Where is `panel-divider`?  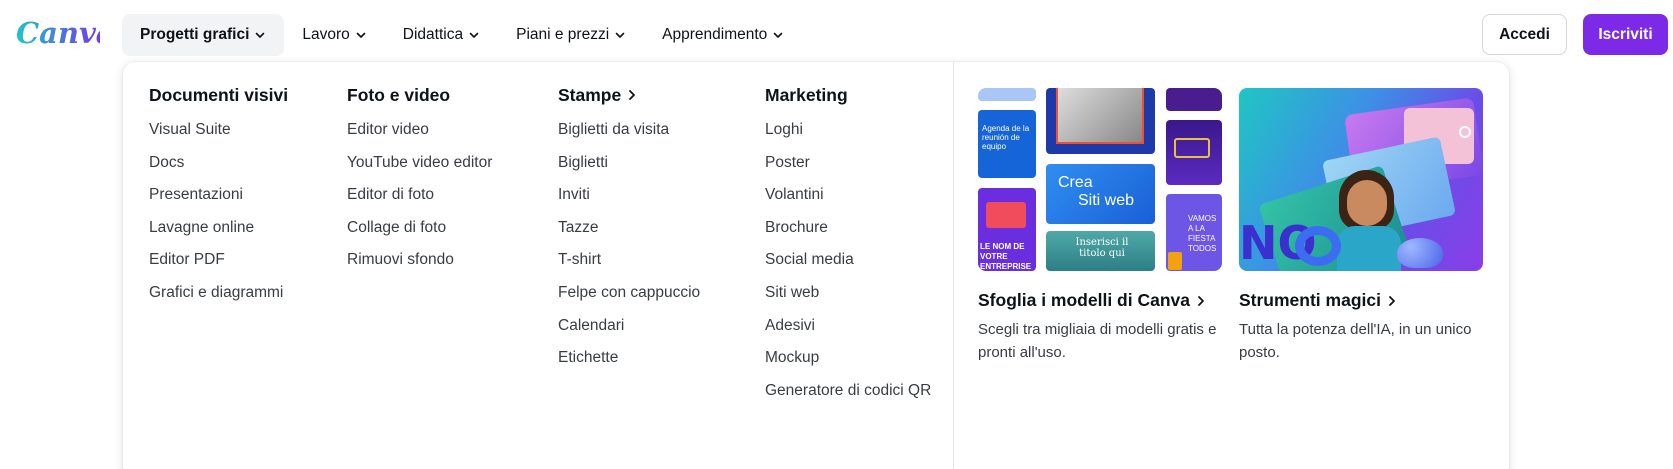
panel-divider is located at coordinates (953, 265).